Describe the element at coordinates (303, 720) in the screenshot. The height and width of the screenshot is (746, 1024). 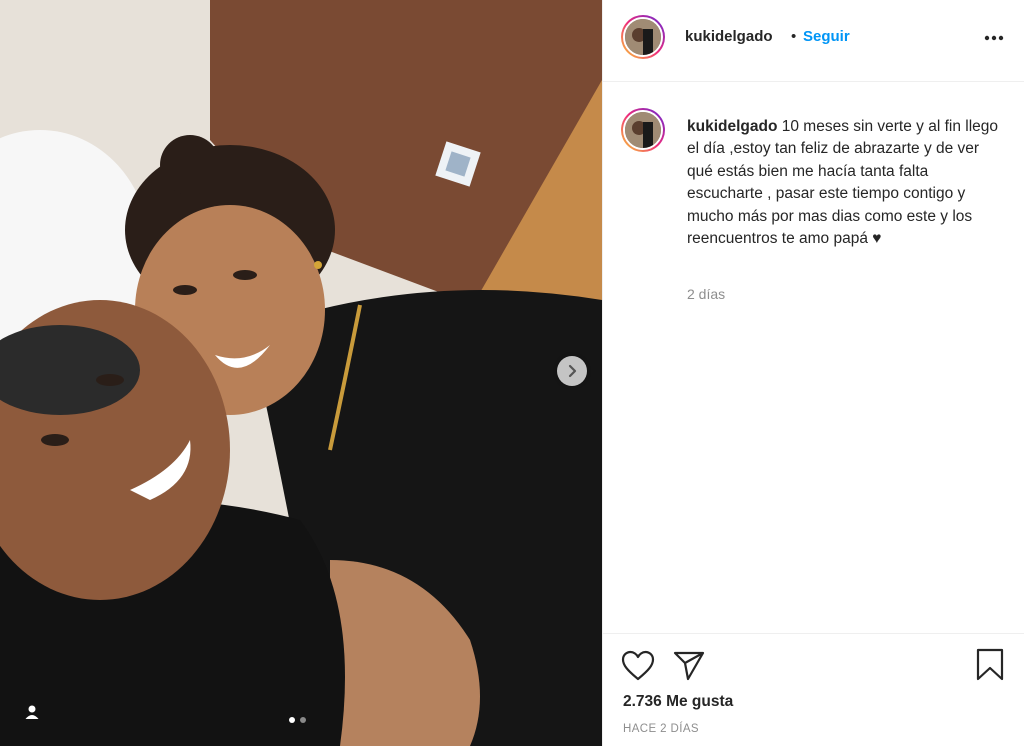
I see `carousel-dot` at that location.